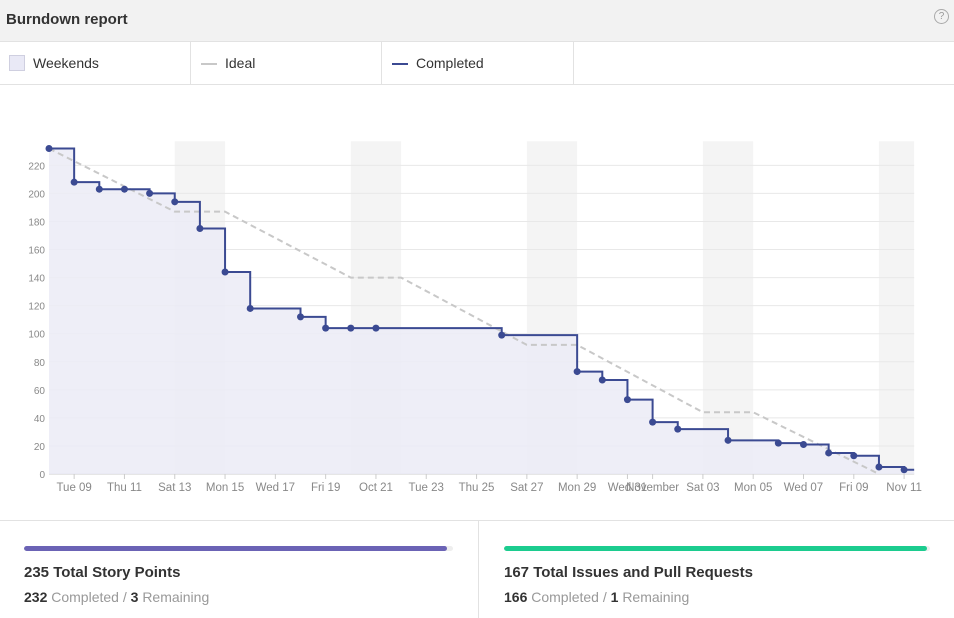 The height and width of the screenshot is (618, 954). I want to click on legend-ideal-label: Ideal, so click(240, 63).